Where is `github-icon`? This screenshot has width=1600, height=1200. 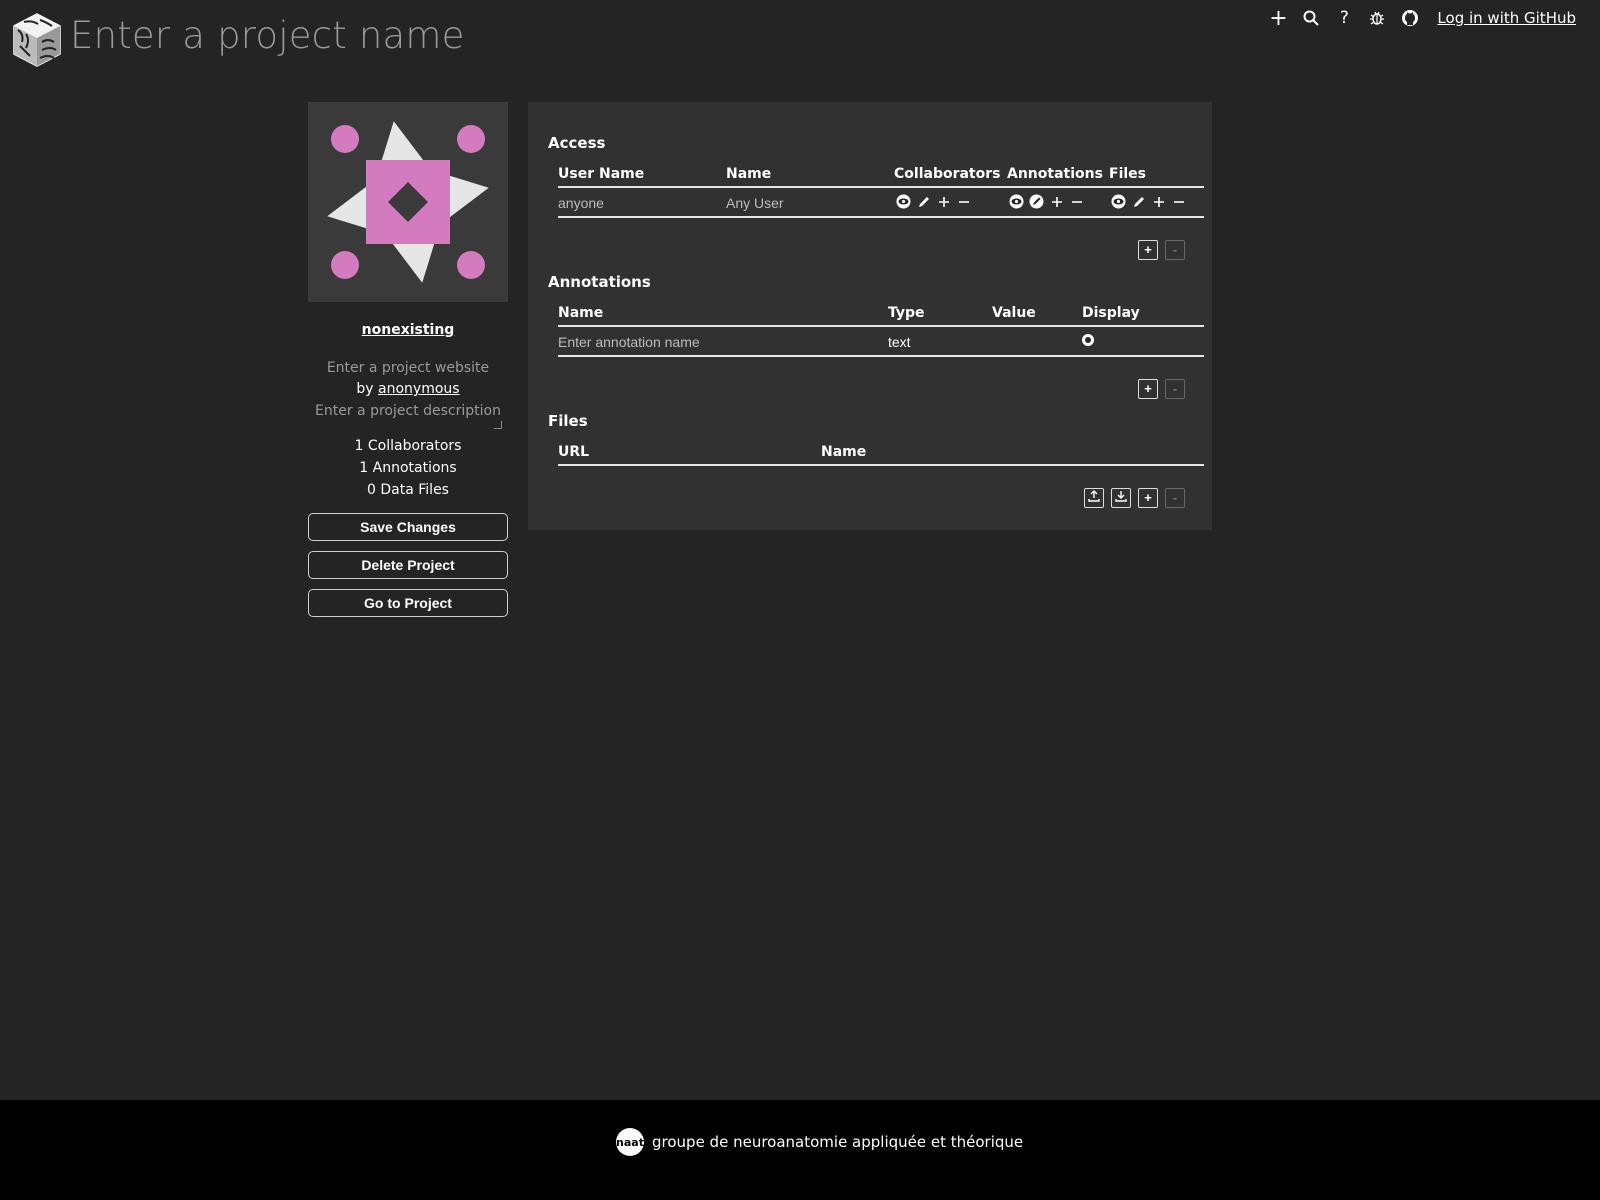 github-icon is located at coordinates (1410, 18).